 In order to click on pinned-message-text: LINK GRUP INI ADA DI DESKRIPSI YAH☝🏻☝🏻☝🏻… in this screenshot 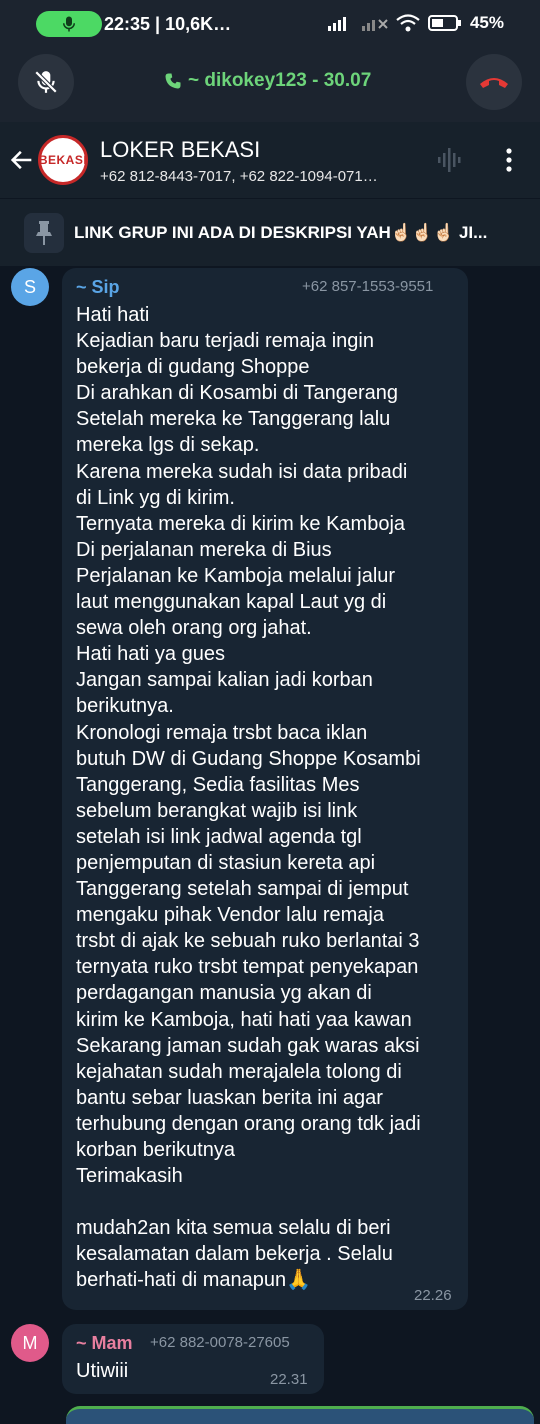, I will do `click(281, 232)`.